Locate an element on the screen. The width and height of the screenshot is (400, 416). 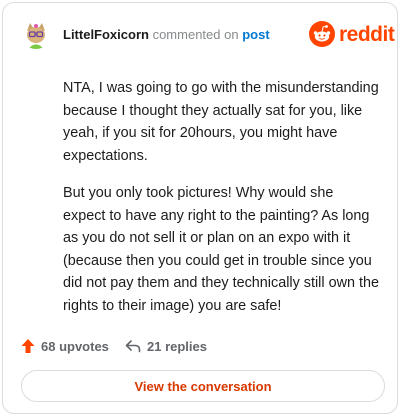
replies-stat: 21 replies is located at coordinates (166, 346).